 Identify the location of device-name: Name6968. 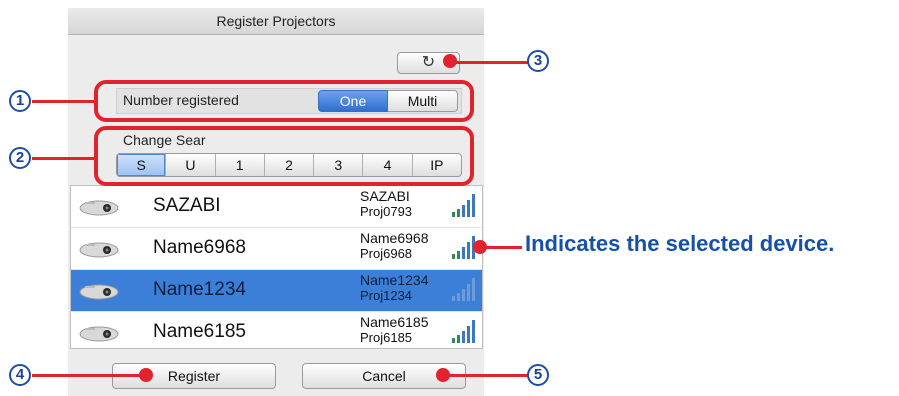
(199, 247).